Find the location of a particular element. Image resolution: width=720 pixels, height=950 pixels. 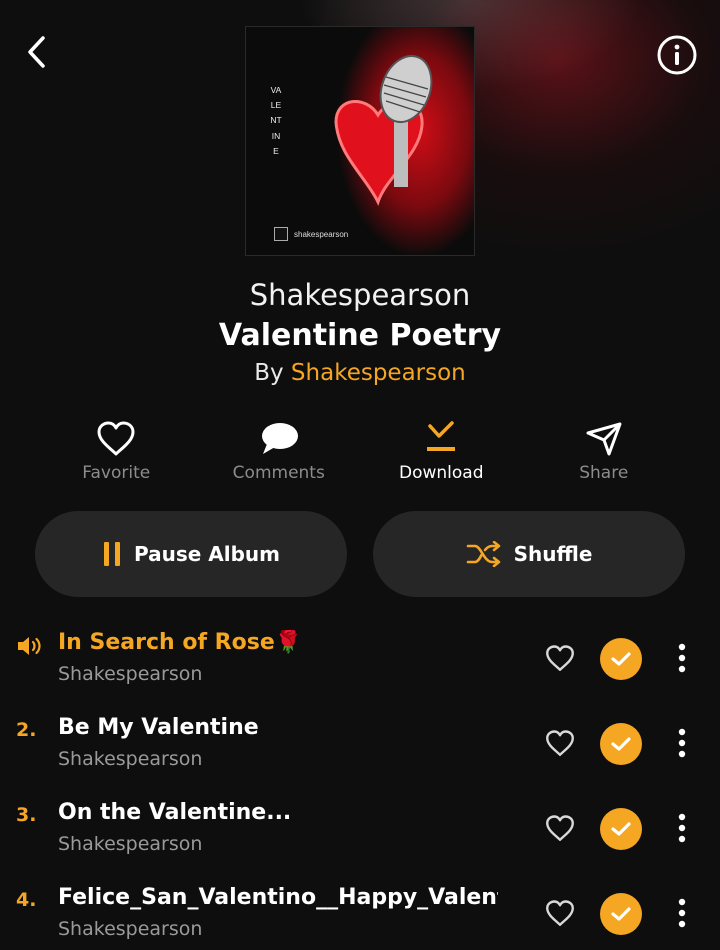

speaker-volume-icon is located at coordinates (29, 646).